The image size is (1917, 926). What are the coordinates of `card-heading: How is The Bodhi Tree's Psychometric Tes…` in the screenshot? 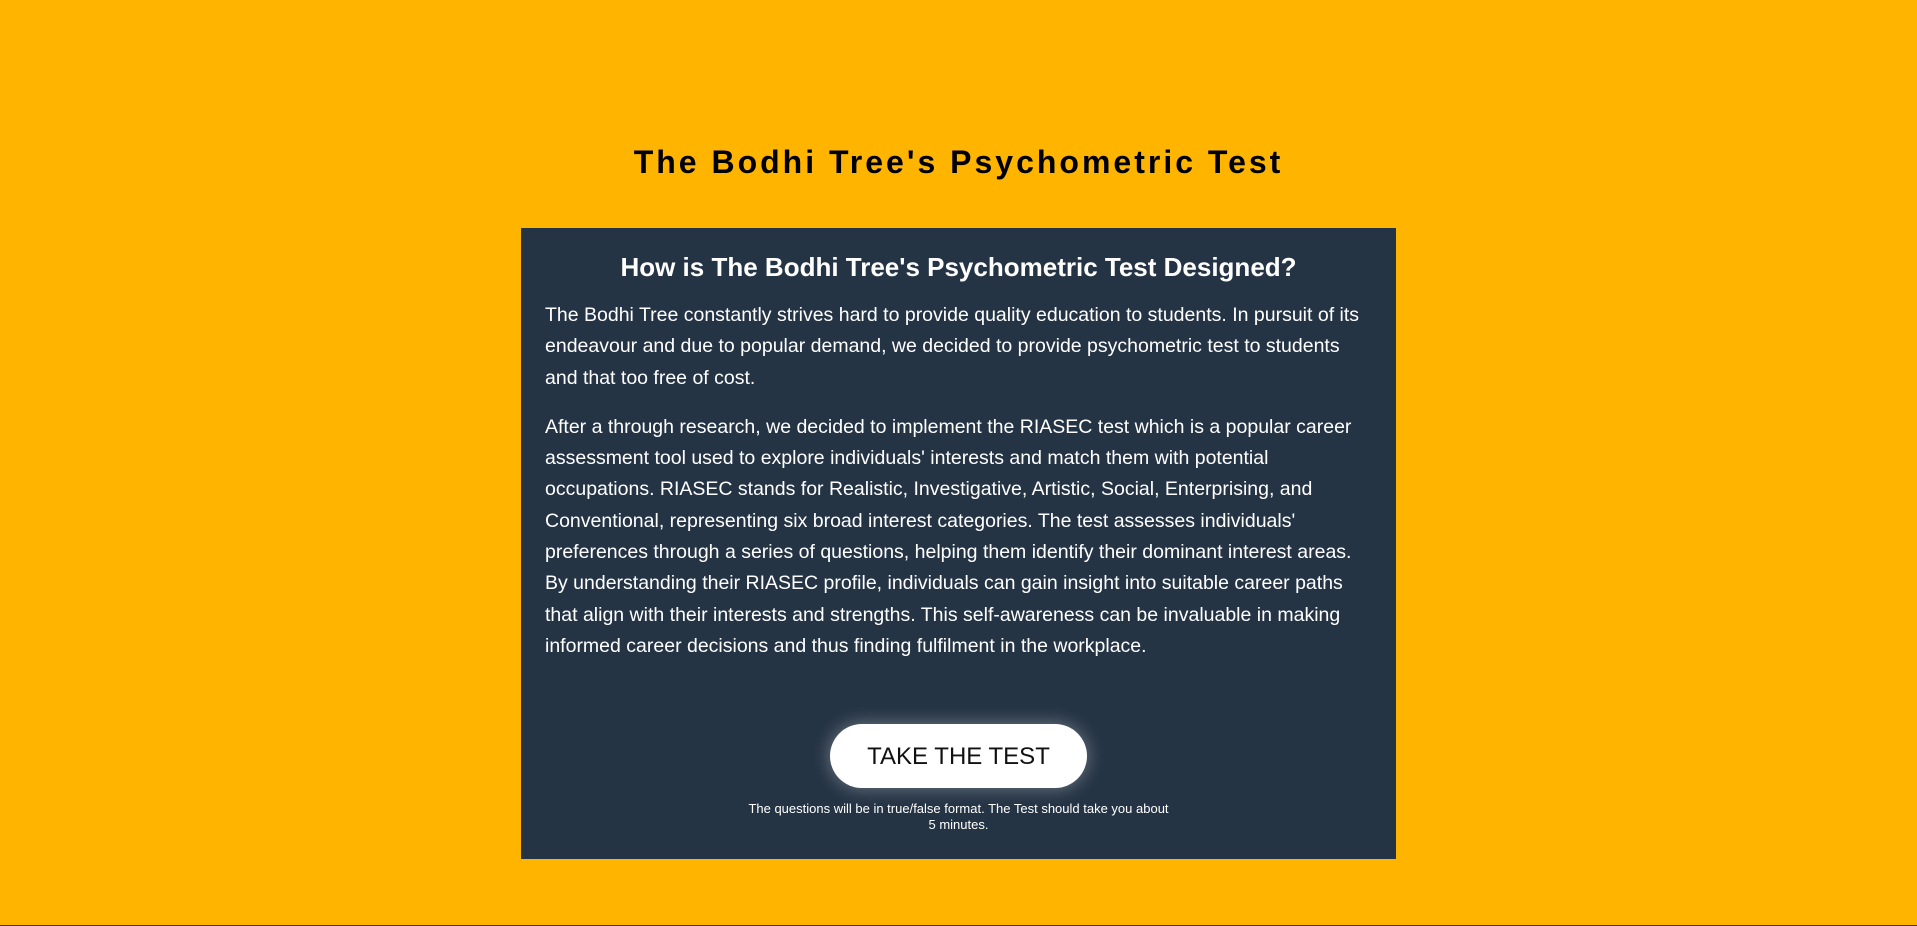 It's located at (958, 267).